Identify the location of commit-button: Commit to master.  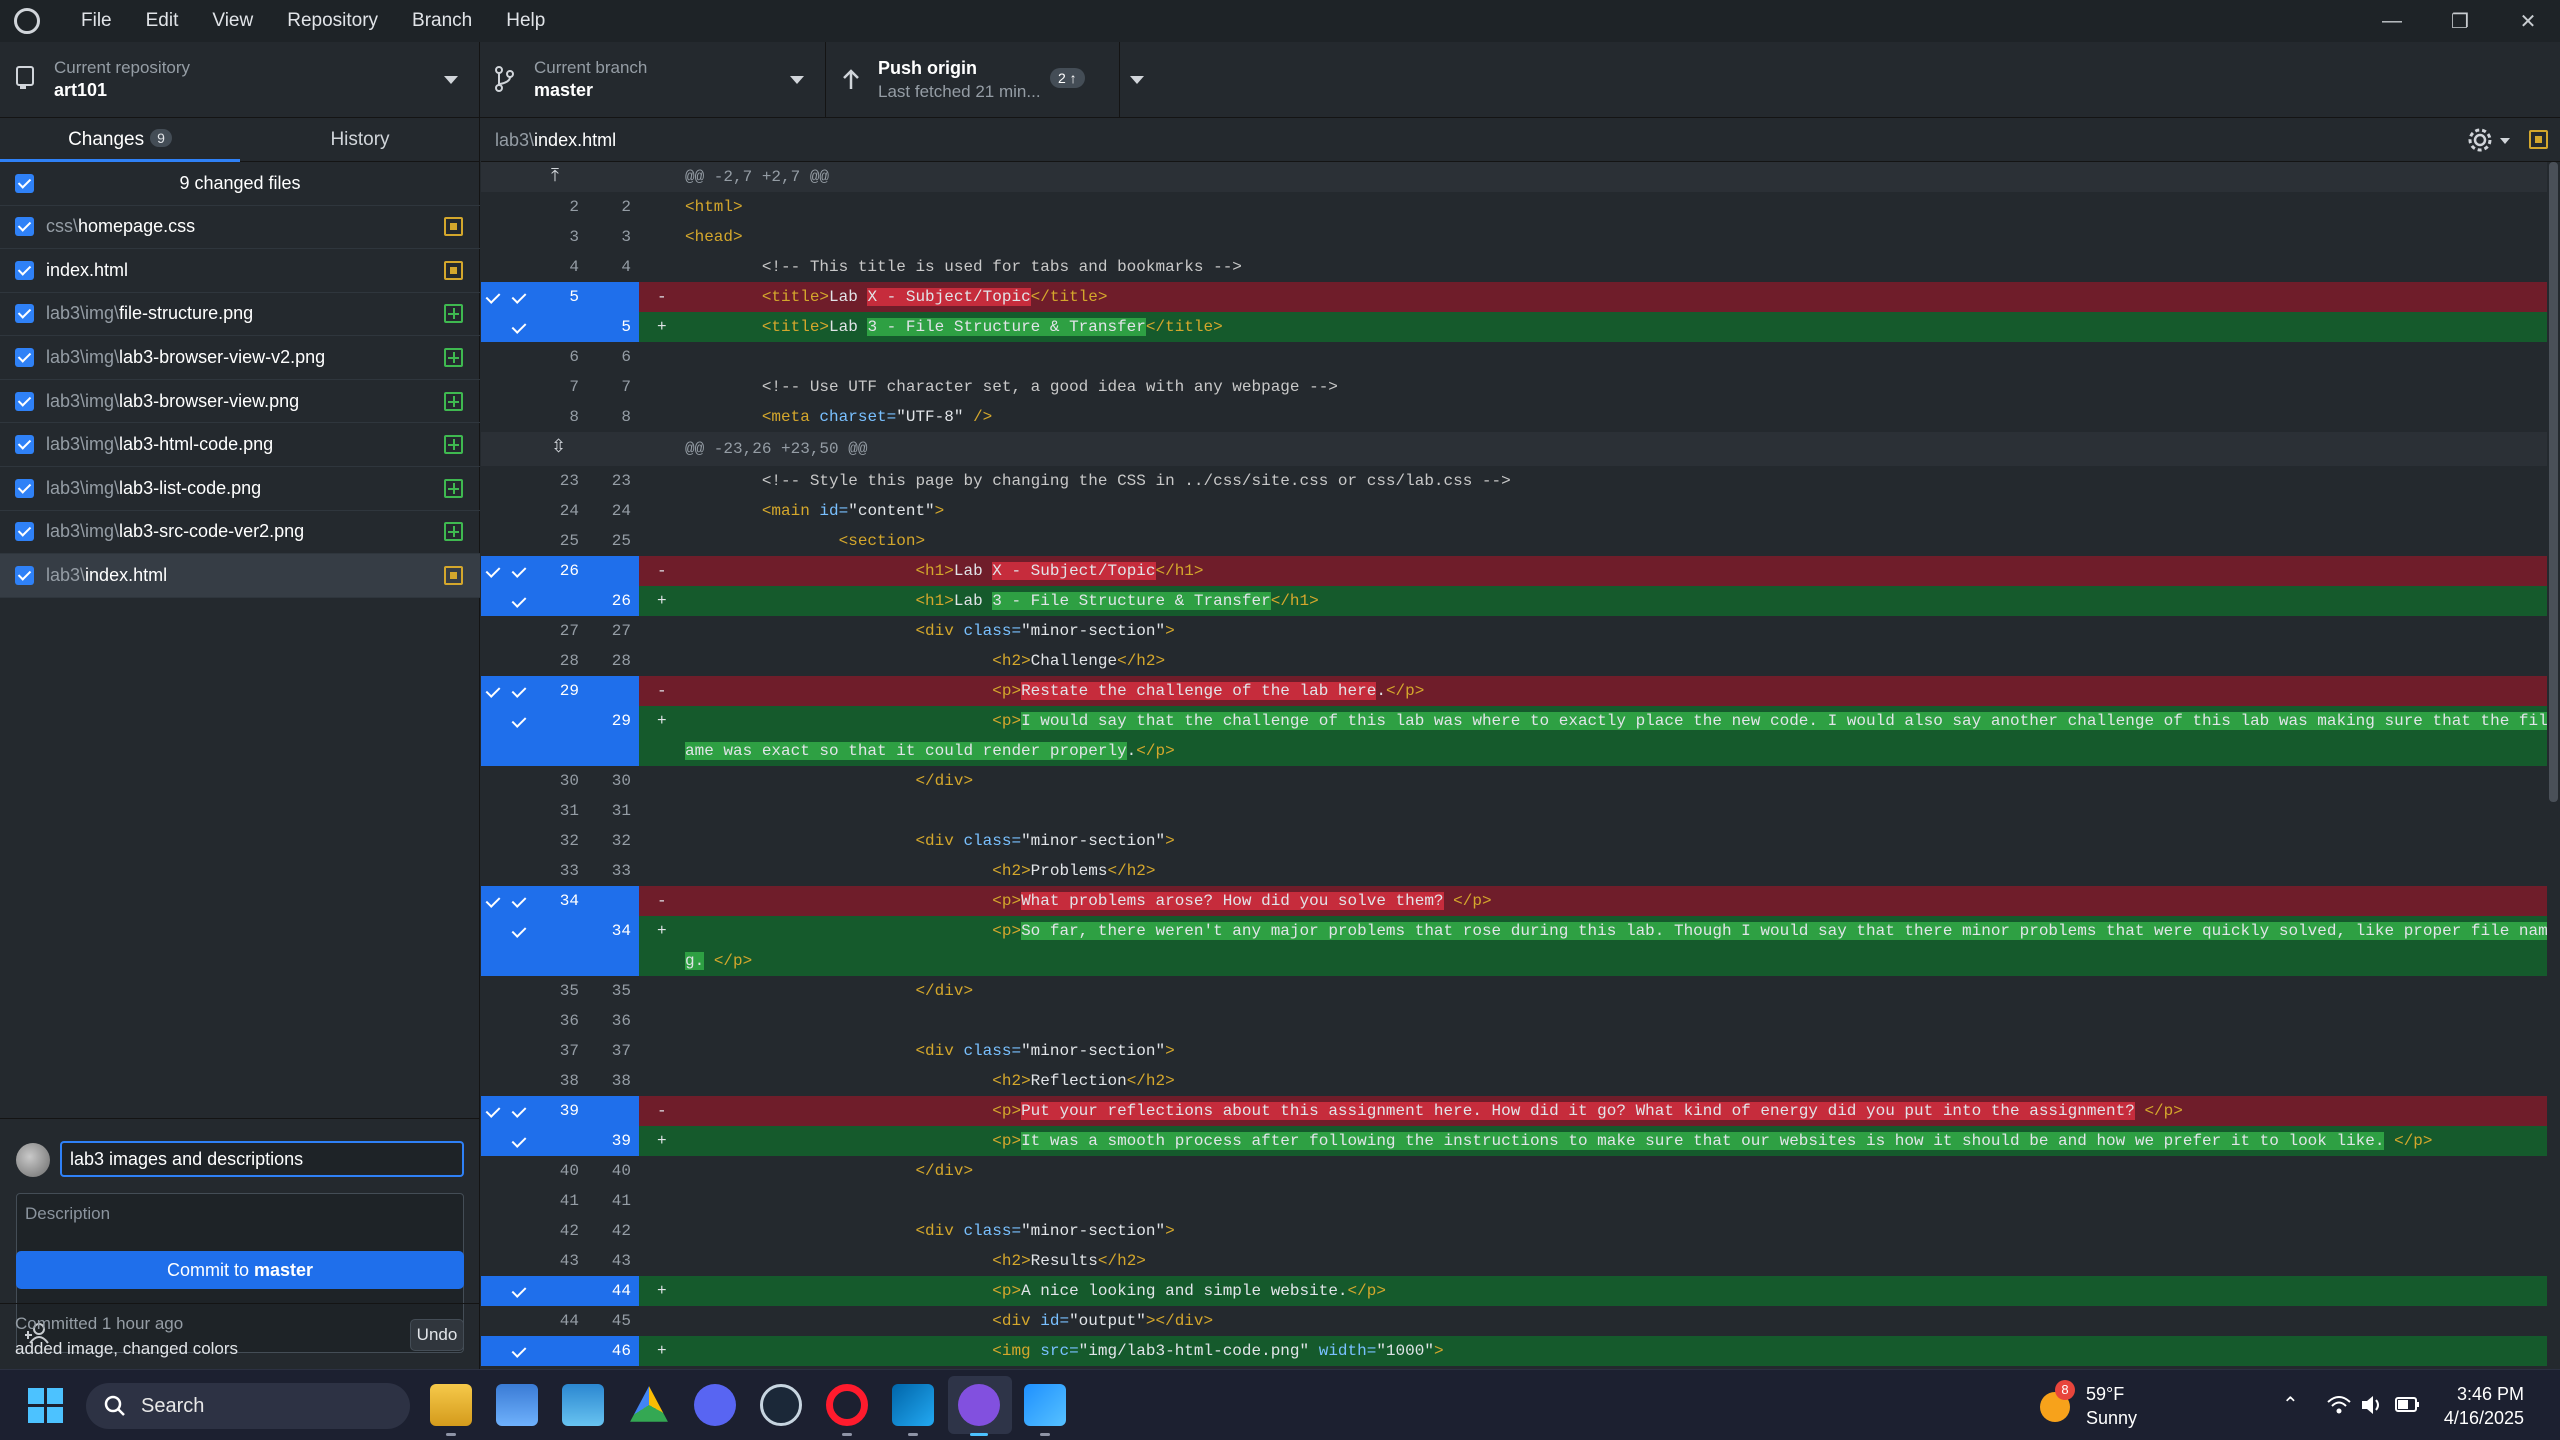
(240, 1270).